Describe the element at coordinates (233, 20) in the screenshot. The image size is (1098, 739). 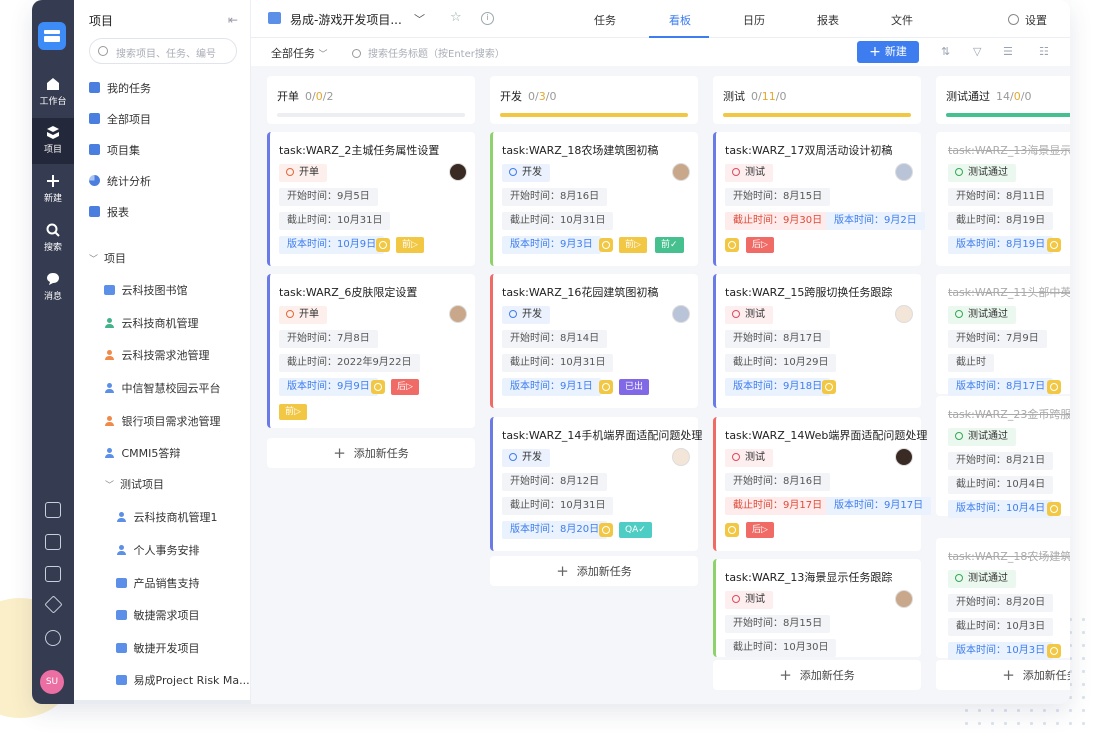
I see `collapse-sidebar-icon: ⇤` at that location.